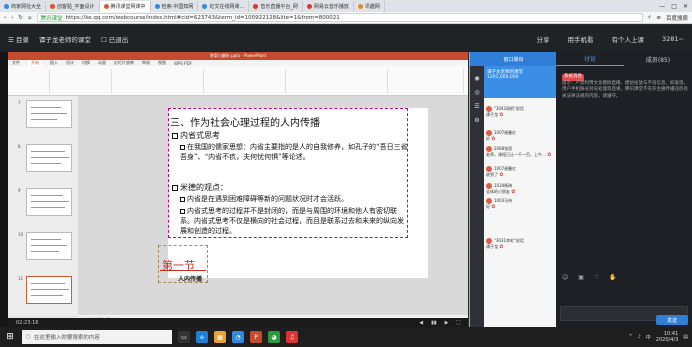 The width and height of the screenshot is (692, 347). What do you see at coordinates (292, 135) in the screenshot?
I see `heading-1: 内省式思考` at bounding box center [292, 135].